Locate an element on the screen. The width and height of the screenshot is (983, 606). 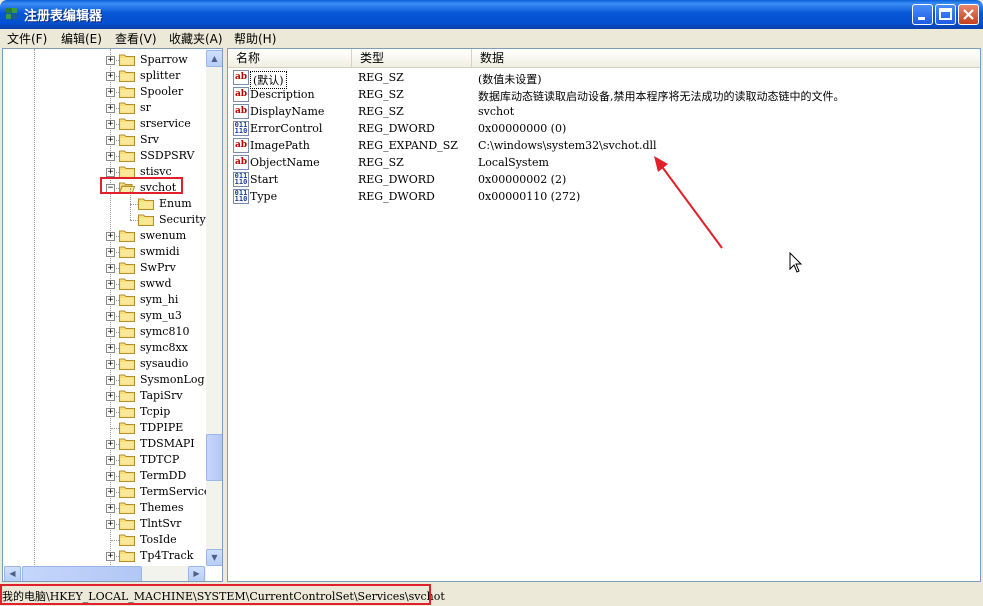
annotation-arrow is located at coordinates (688, 202).